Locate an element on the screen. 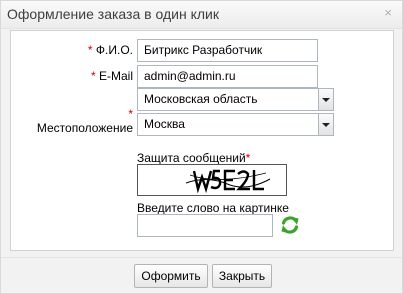  location-label: * Местоположение is located at coordinates (82, 121).